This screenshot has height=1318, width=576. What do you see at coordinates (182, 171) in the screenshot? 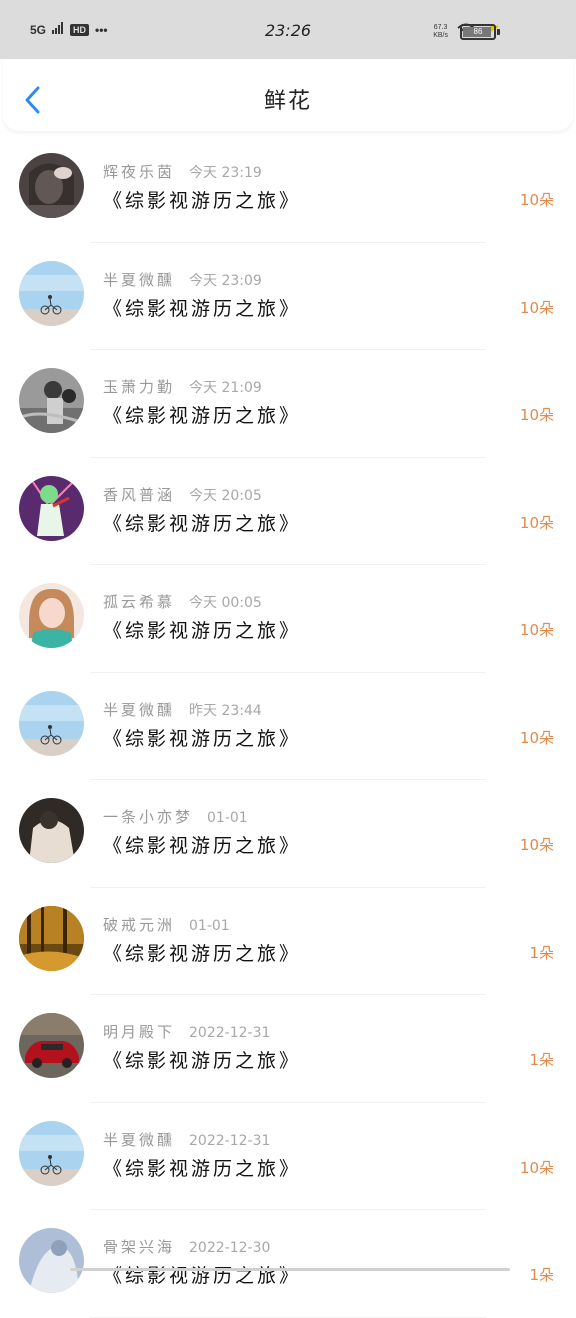
I see `gift-meta: 辉夜乐茵 今天 23:19` at bounding box center [182, 171].